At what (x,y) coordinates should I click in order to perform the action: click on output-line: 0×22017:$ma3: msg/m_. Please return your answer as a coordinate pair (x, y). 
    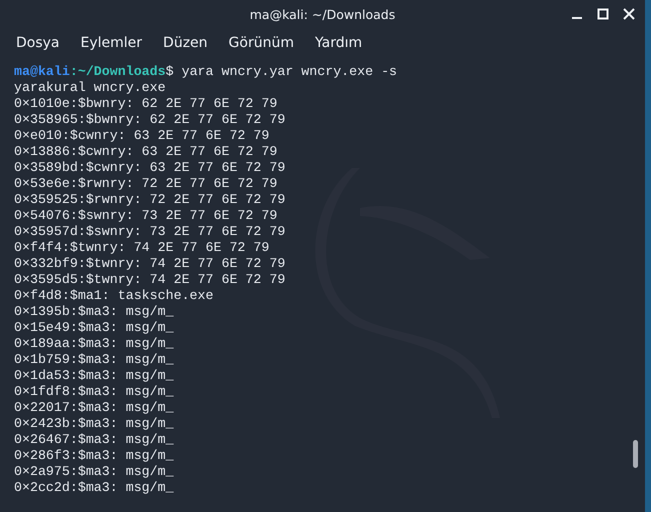
    Looking at the image, I should click on (94, 408).